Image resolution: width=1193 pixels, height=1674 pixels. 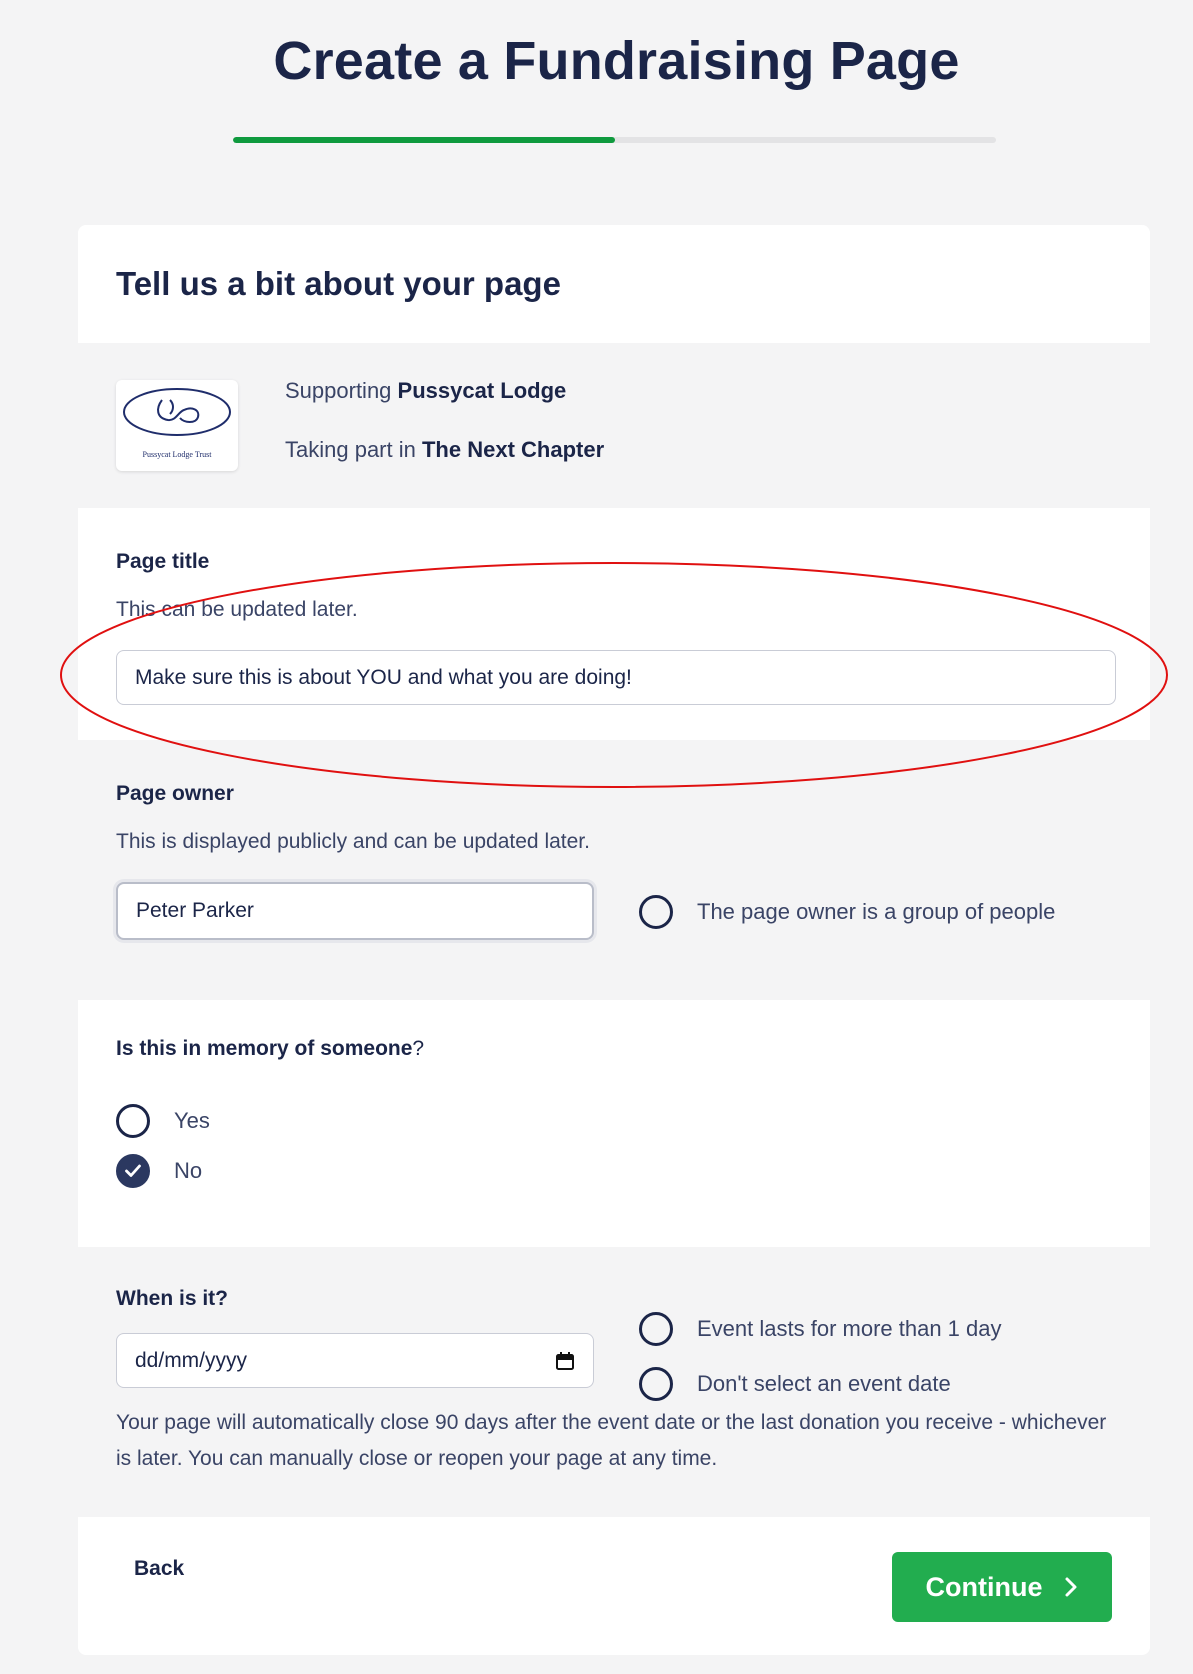 What do you see at coordinates (338, 283) in the screenshot?
I see `card-heading: Tell us a bit about your page` at bounding box center [338, 283].